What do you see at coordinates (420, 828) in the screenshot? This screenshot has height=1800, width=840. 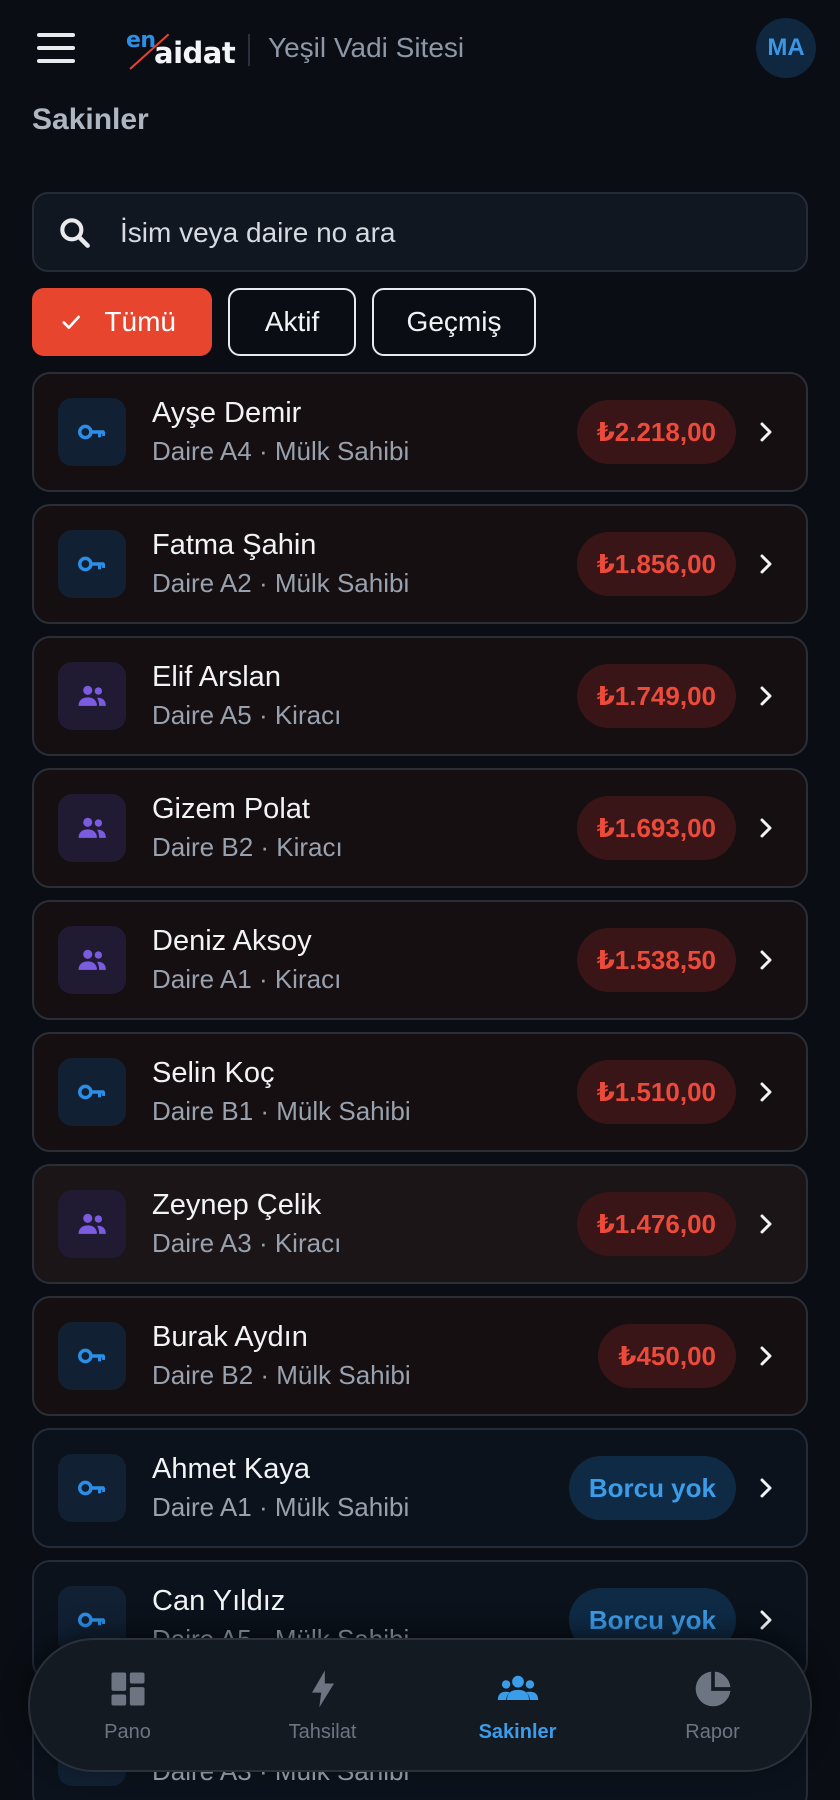 I see `resident-row: Gizem Polat Daire B2 · Kiracı ₺1.693,00` at bounding box center [420, 828].